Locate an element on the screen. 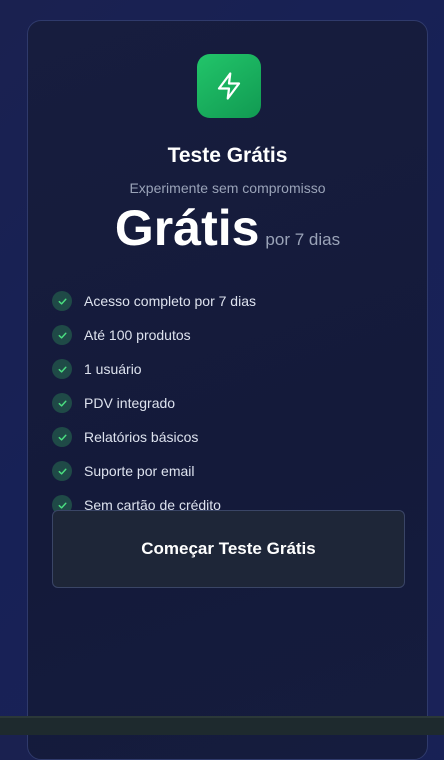  plan-title: Teste Grátis is located at coordinates (227, 155).